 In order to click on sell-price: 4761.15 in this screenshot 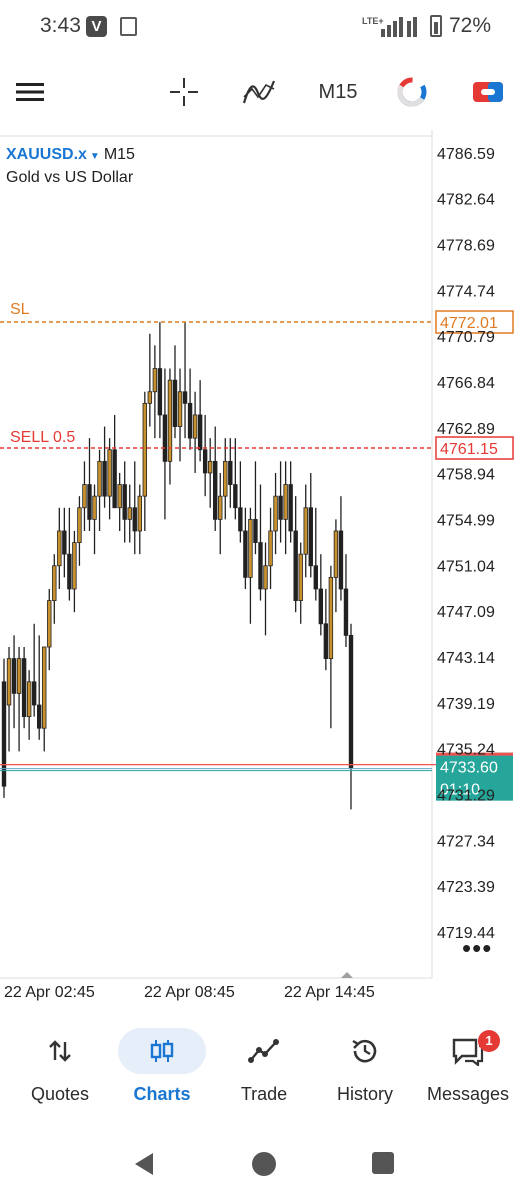, I will do `click(469, 449)`.